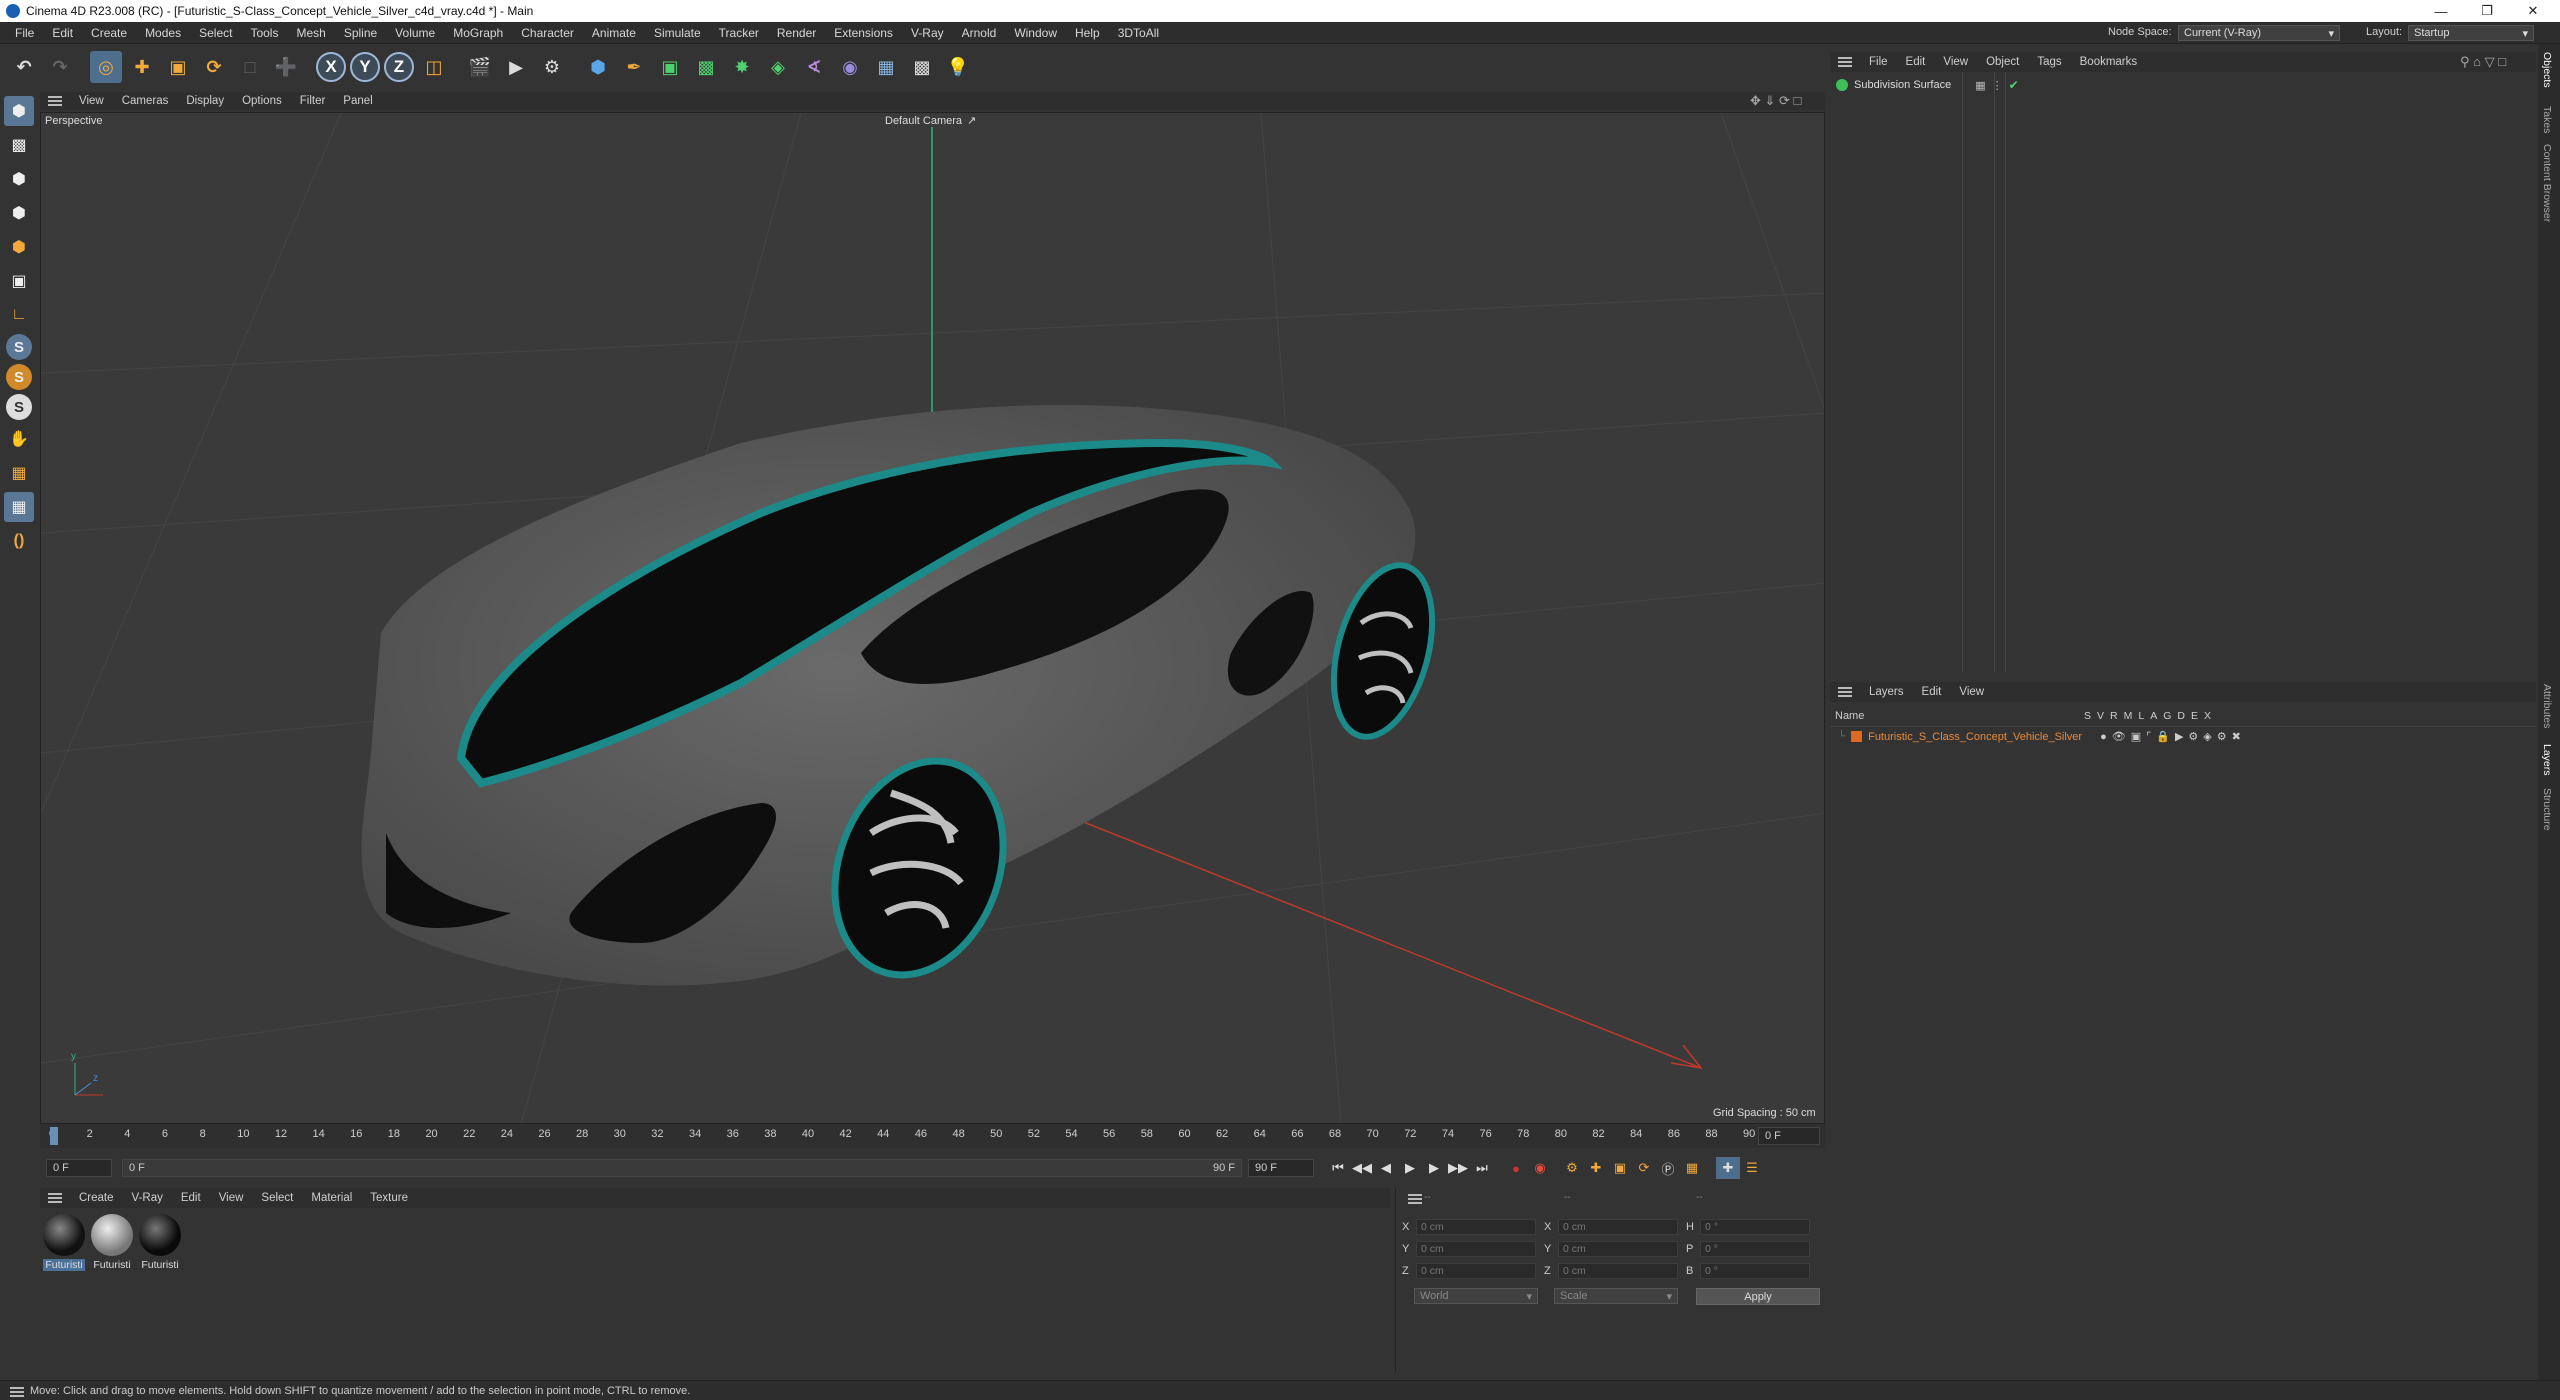 This screenshot has height=1400, width=2560. I want to click on texture-mode-icon: ▩, so click(19, 145).